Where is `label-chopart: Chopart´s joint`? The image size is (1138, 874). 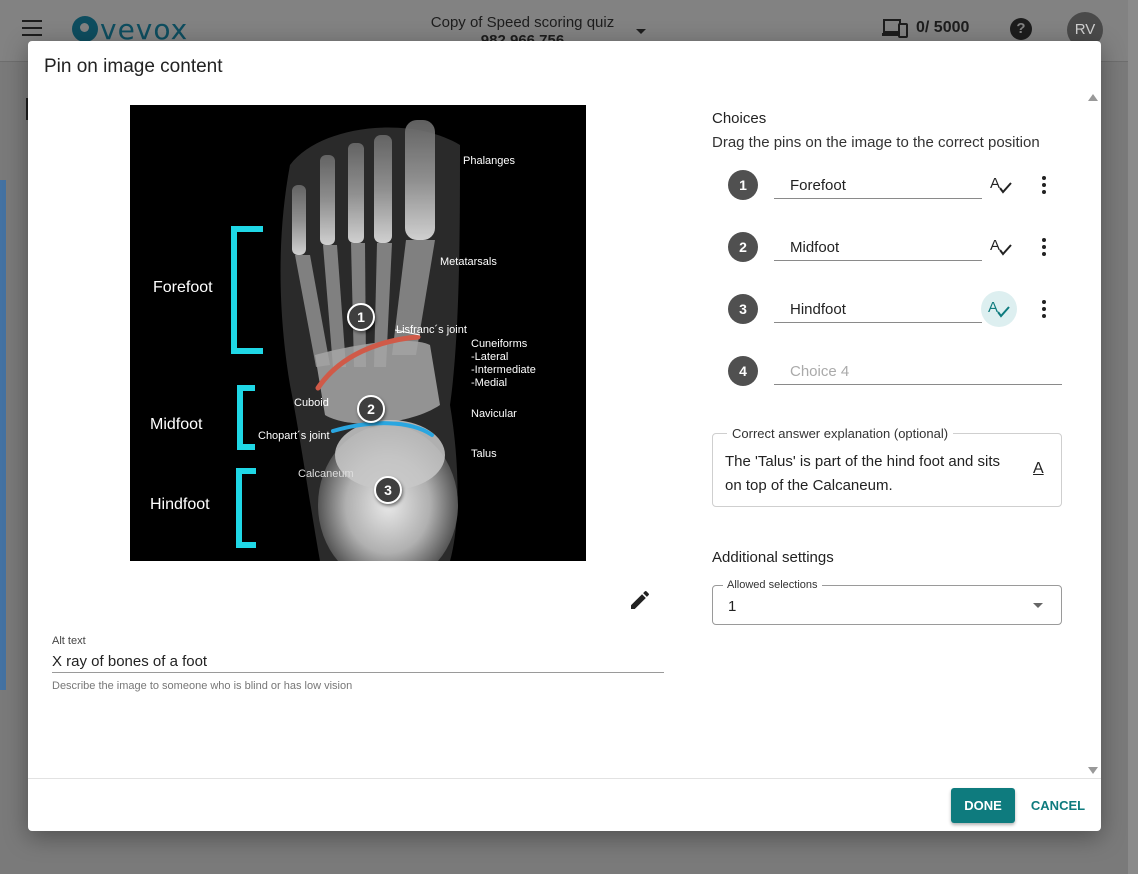
label-chopart: Chopart´s joint is located at coordinates (294, 436).